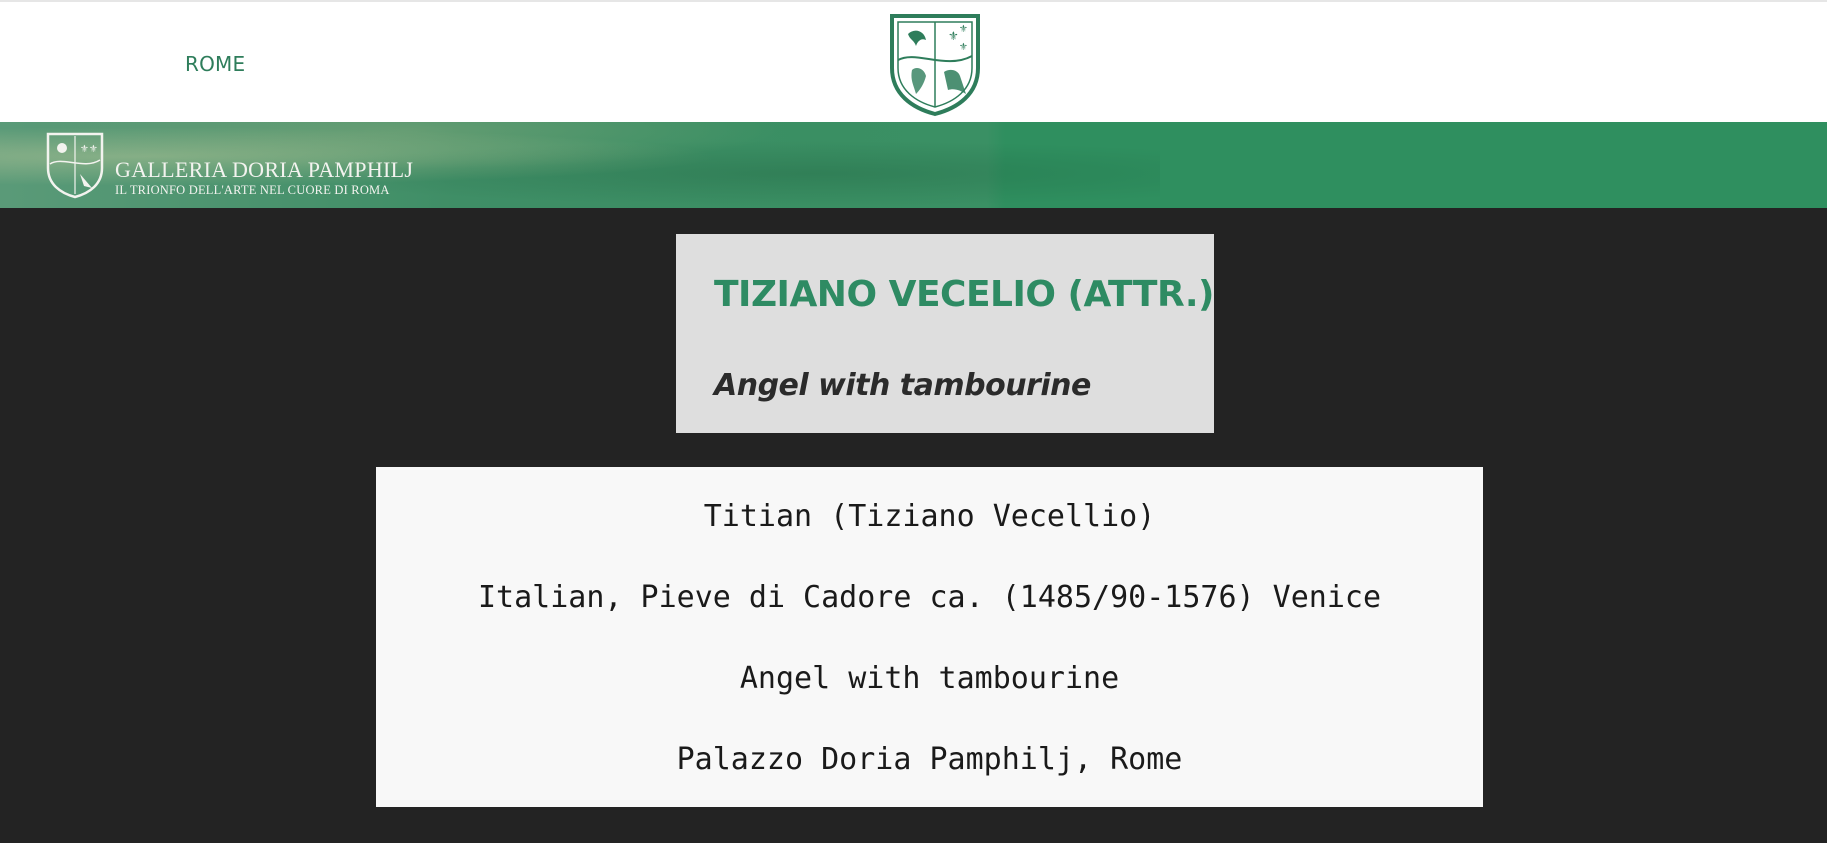  What do you see at coordinates (929, 678) in the screenshot?
I see `artwork-title-detail: Angel with tambourine` at bounding box center [929, 678].